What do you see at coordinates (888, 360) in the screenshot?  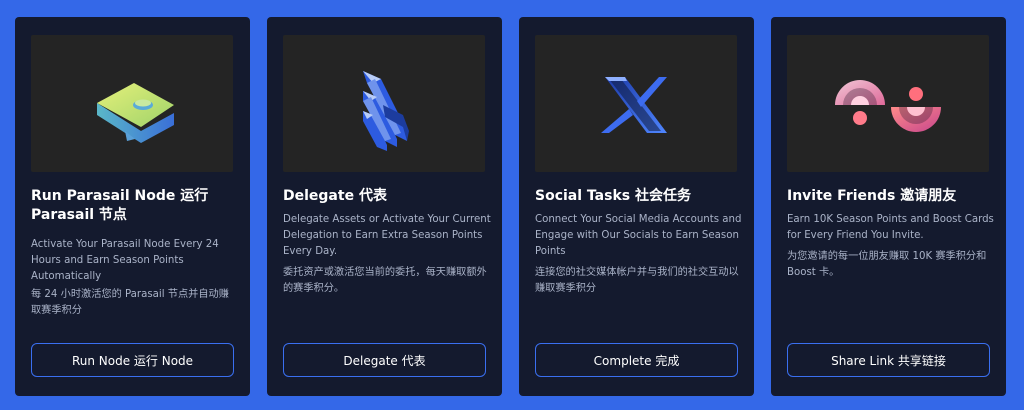 I see `share-link-button: Share Link 共享链接` at bounding box center [888, 360].